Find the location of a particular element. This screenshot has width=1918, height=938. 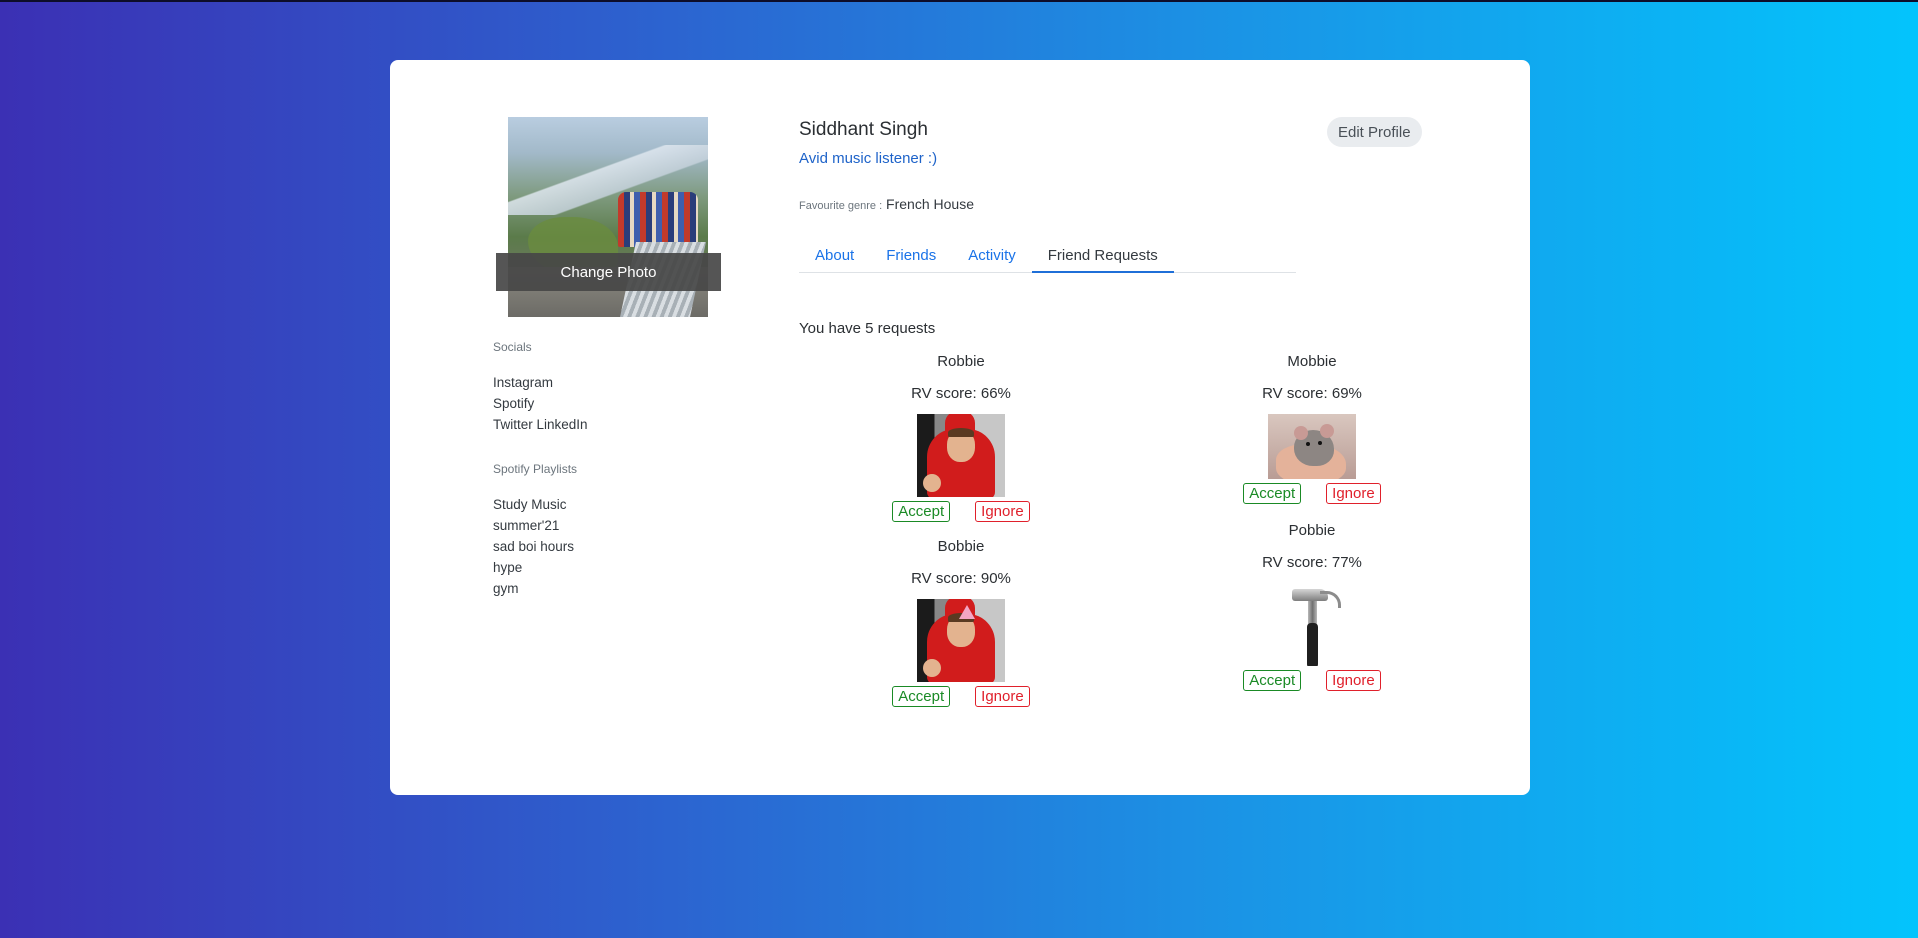

social-link-twitter-linkedin: Twitter LinkedIn is located at coordinates (540, 424).